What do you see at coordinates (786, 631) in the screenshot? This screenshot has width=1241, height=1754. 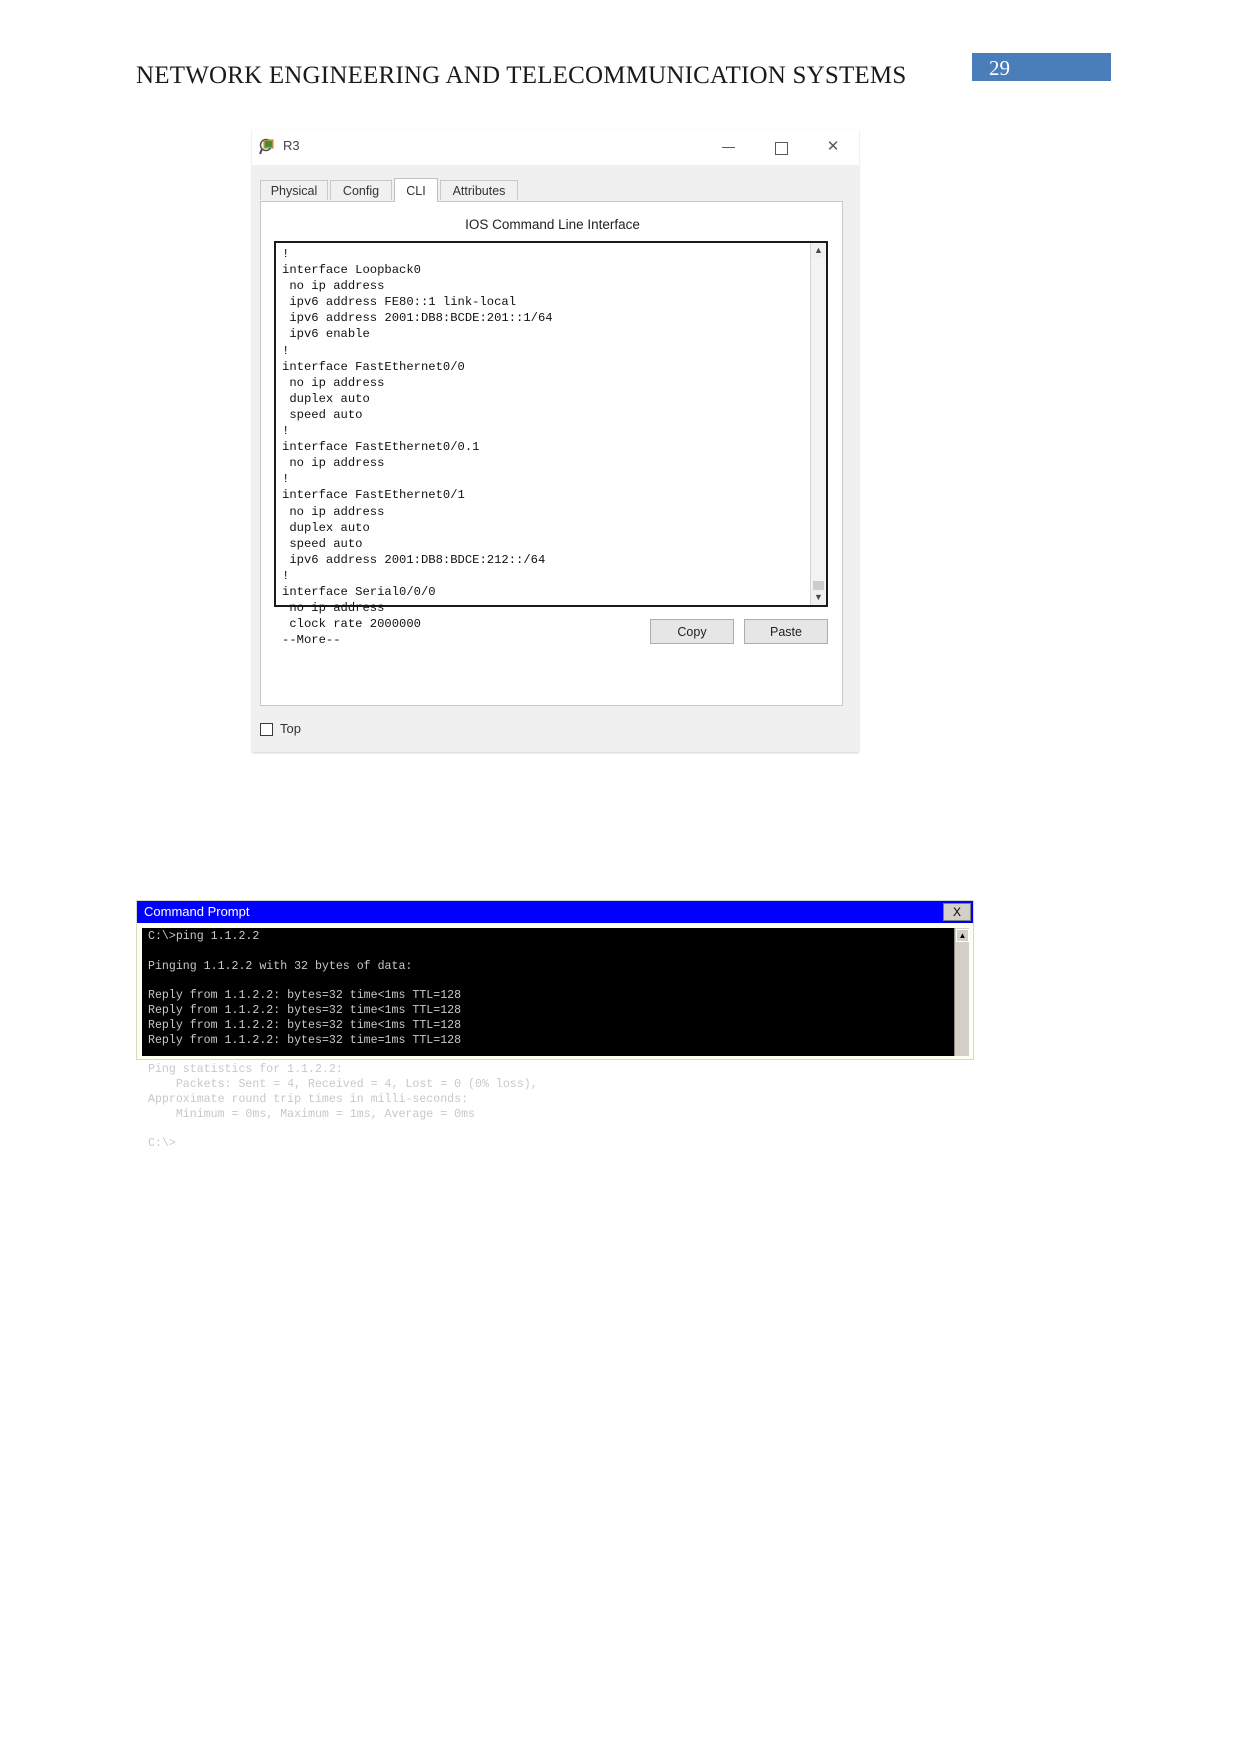 I see `paste-button: Paste` at bounding box center [786, 631].